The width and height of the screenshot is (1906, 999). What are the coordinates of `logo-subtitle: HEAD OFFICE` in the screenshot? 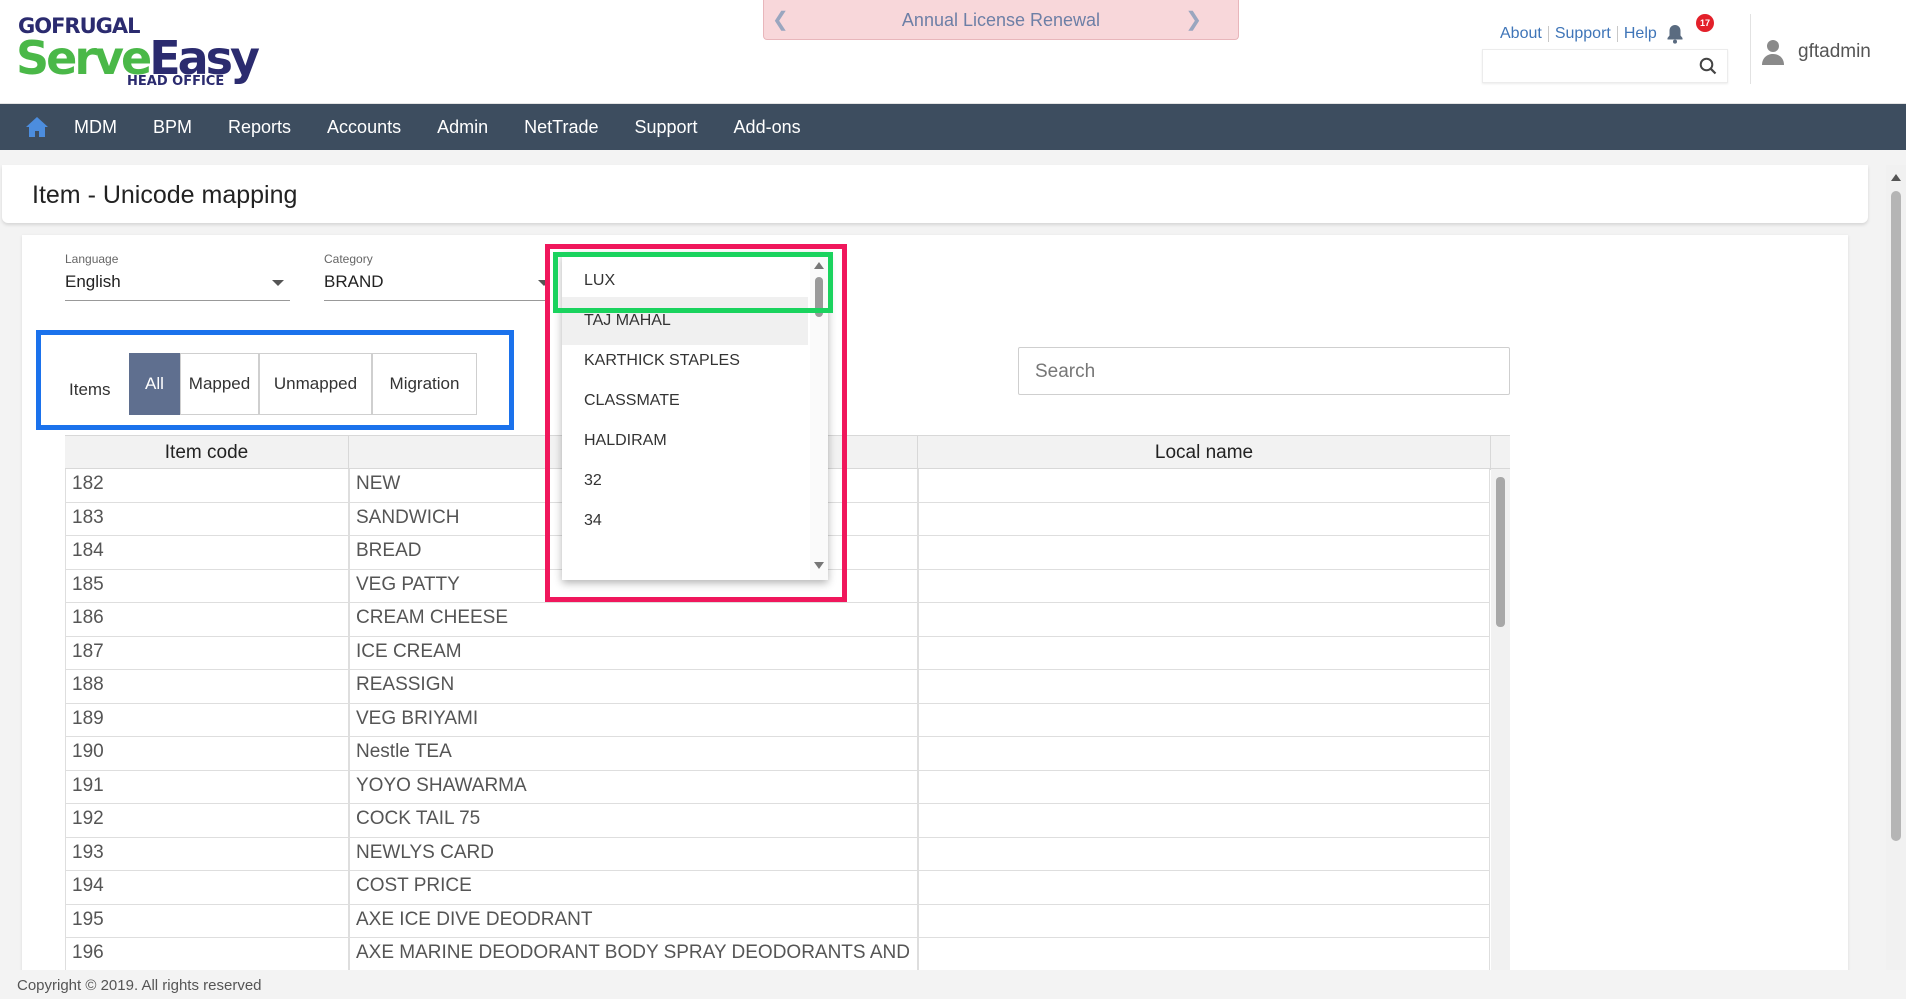 It's located at (176, 81).